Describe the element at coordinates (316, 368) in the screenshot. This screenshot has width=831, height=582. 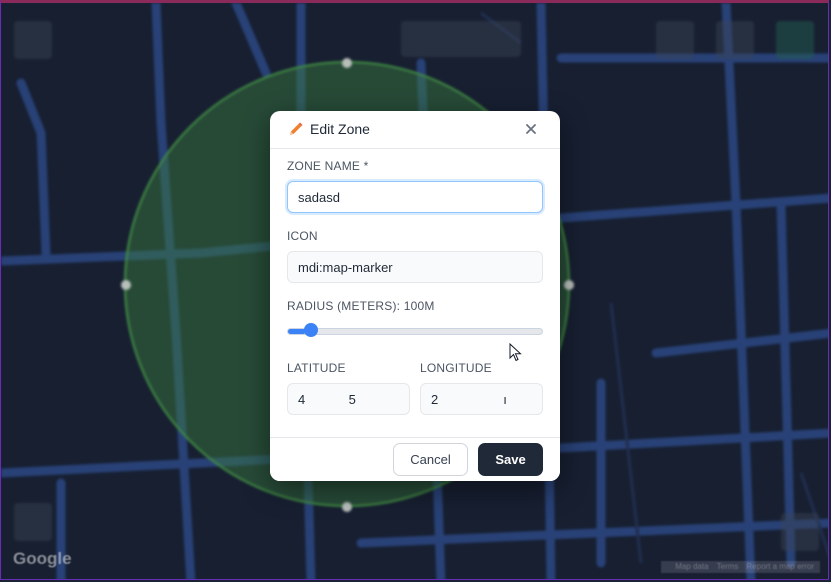
I see `latitude-label: LATITUDE` at that location.